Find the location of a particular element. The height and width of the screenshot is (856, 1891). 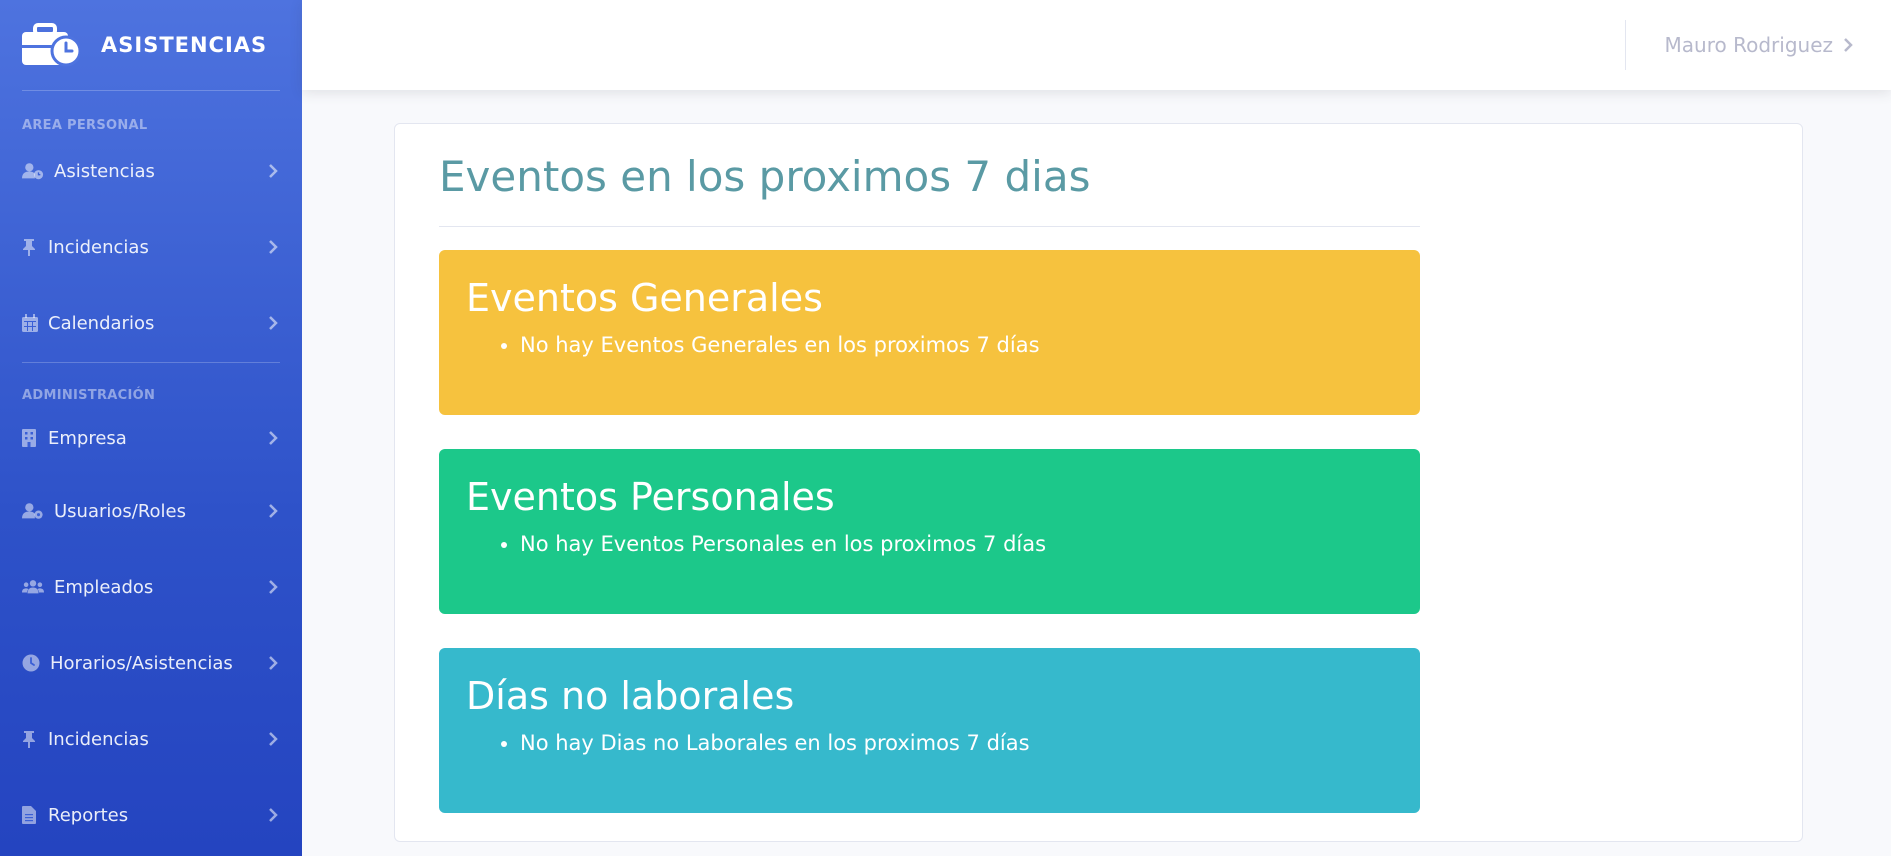

file-icon is located at coordinates (33, 815).